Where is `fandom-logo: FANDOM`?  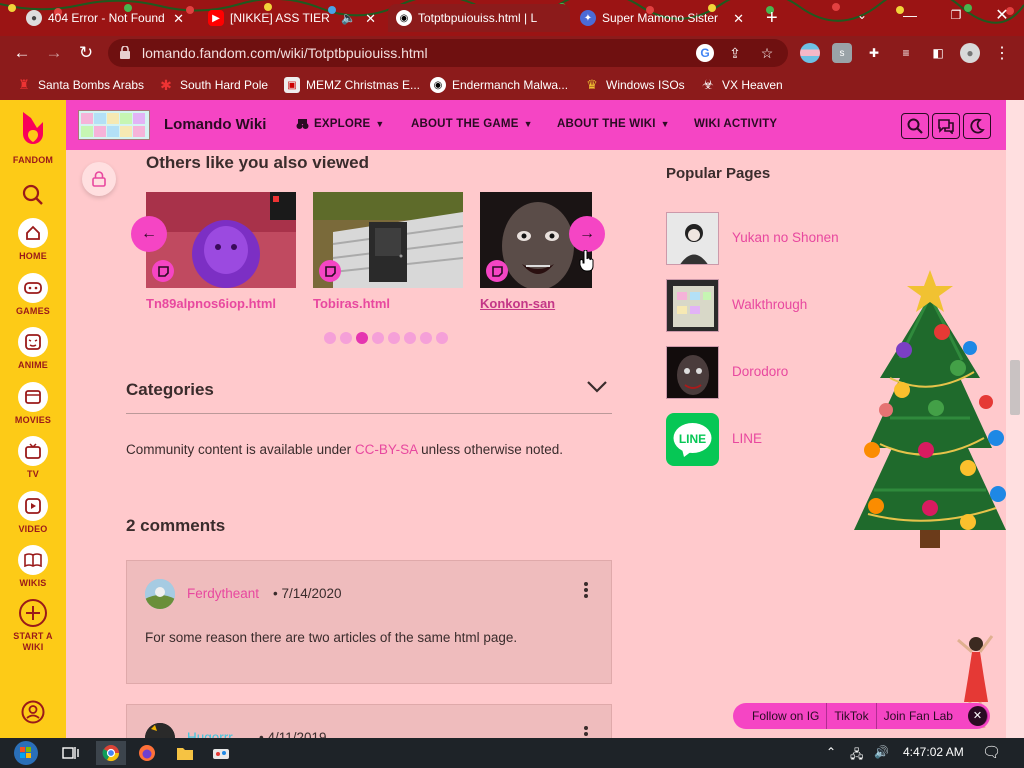
fandom-logo: FANDOM is located at coordinates (33, 138).